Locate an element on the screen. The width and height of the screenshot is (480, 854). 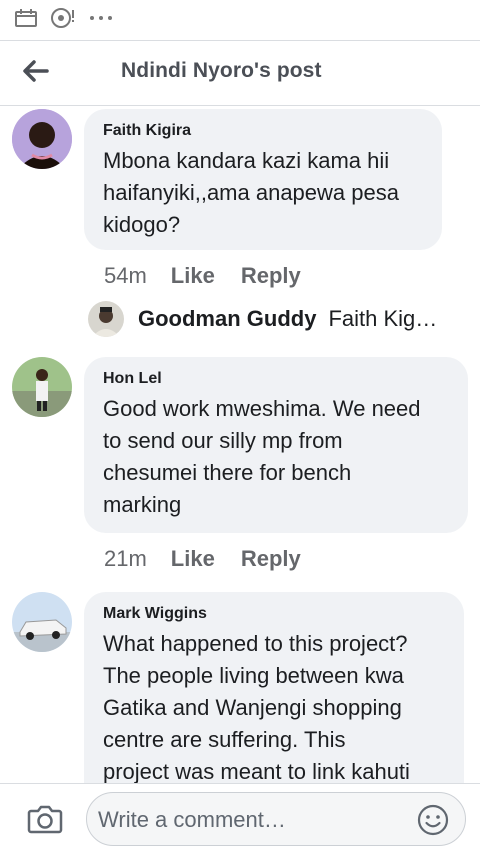
camera-icon is located at coordinates (45, 823).